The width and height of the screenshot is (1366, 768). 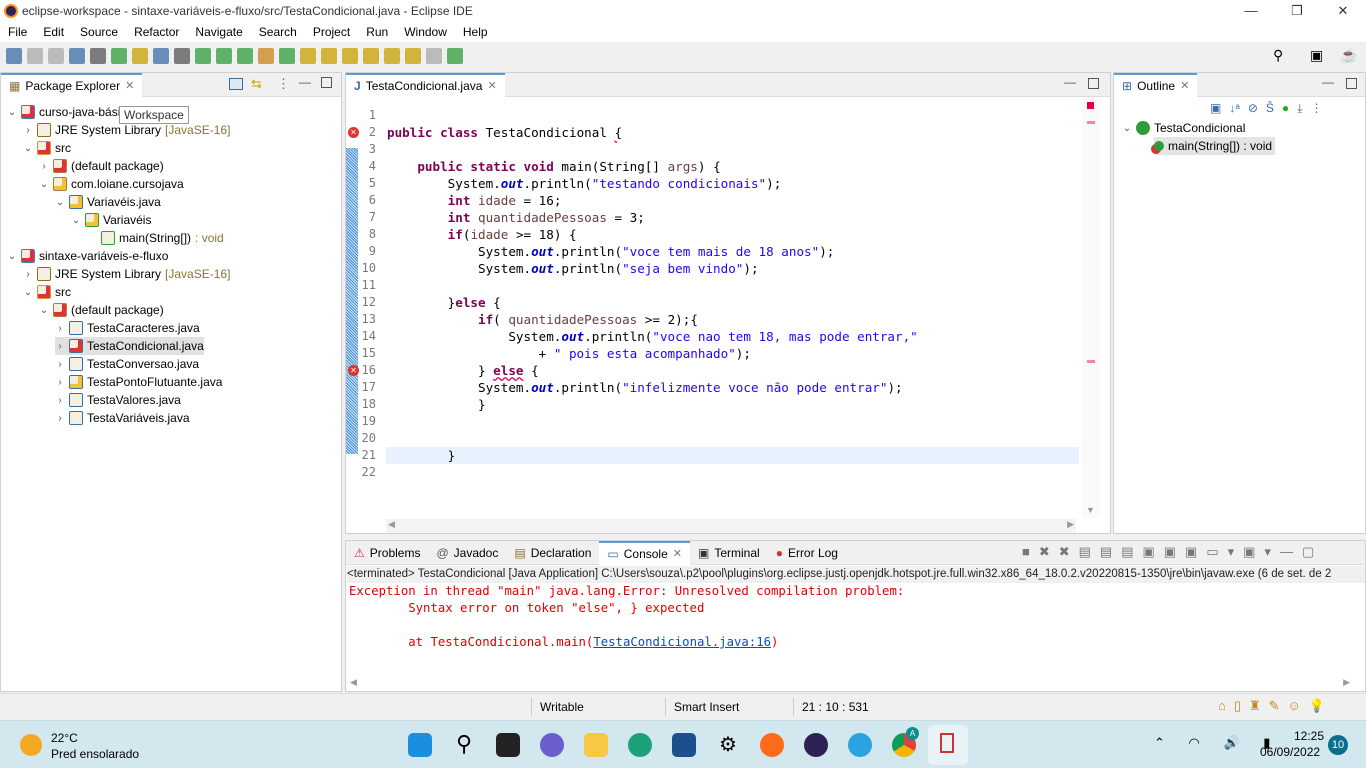 What do you see at coordinates (420, 745) in the screenshot?
I see `start-icon` at bounding box center [420, 745].